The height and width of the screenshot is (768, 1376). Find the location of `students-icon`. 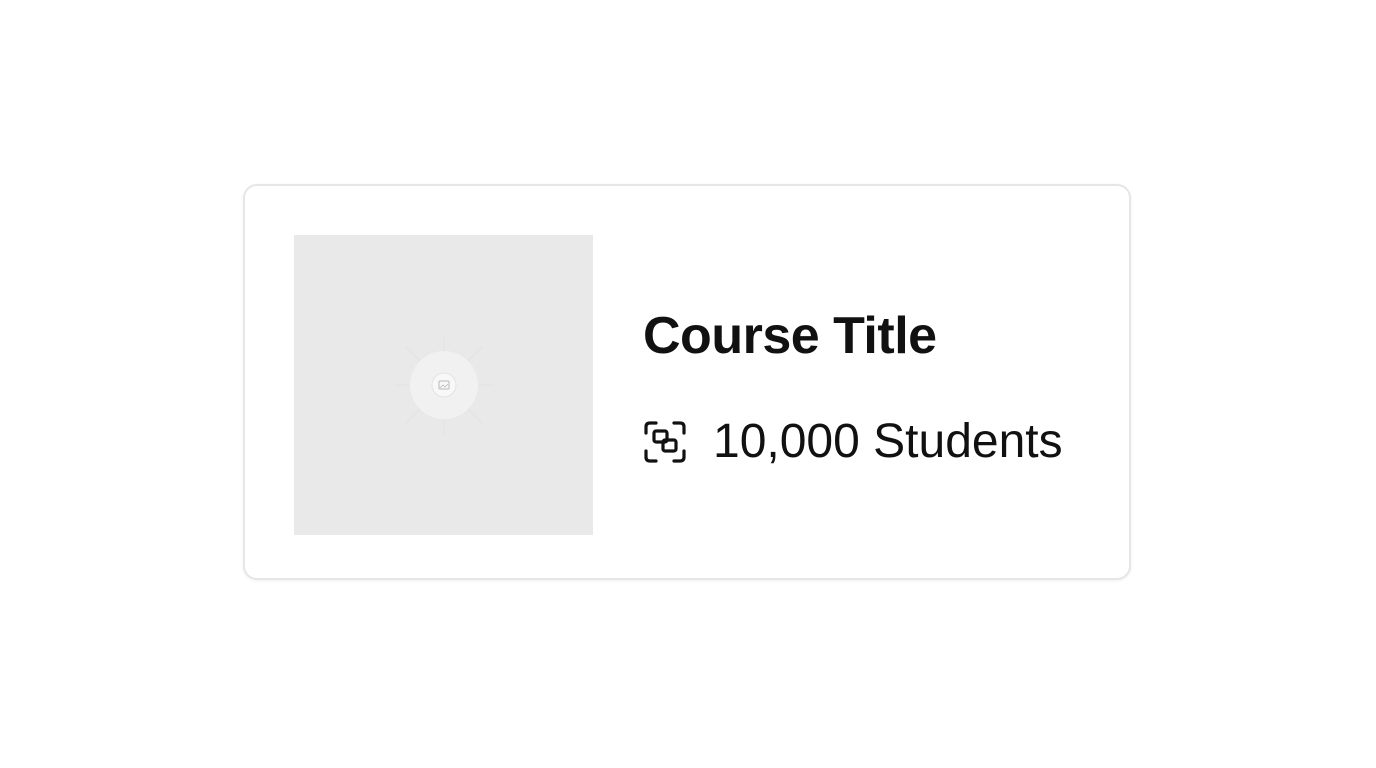

students-icon is located at coordinates (665, 442).